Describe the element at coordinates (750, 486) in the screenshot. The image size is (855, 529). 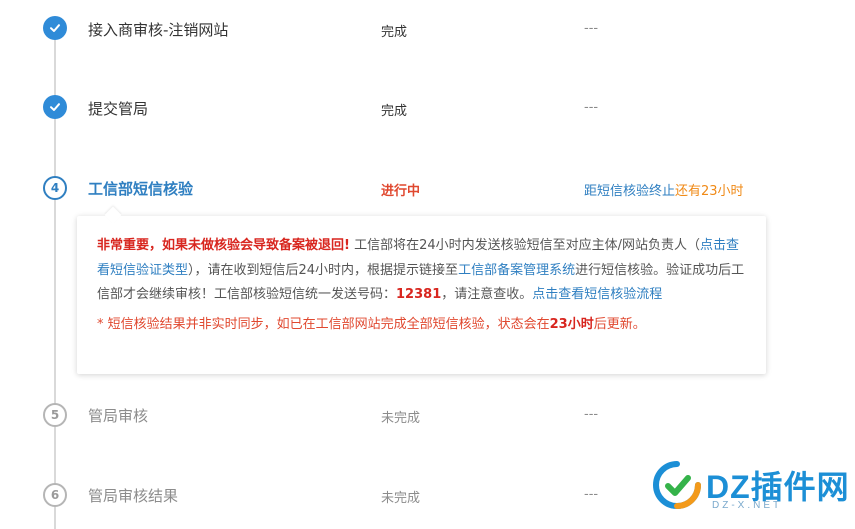
I see `watermark: DZ插件网 DZ-X.NET` at that location.